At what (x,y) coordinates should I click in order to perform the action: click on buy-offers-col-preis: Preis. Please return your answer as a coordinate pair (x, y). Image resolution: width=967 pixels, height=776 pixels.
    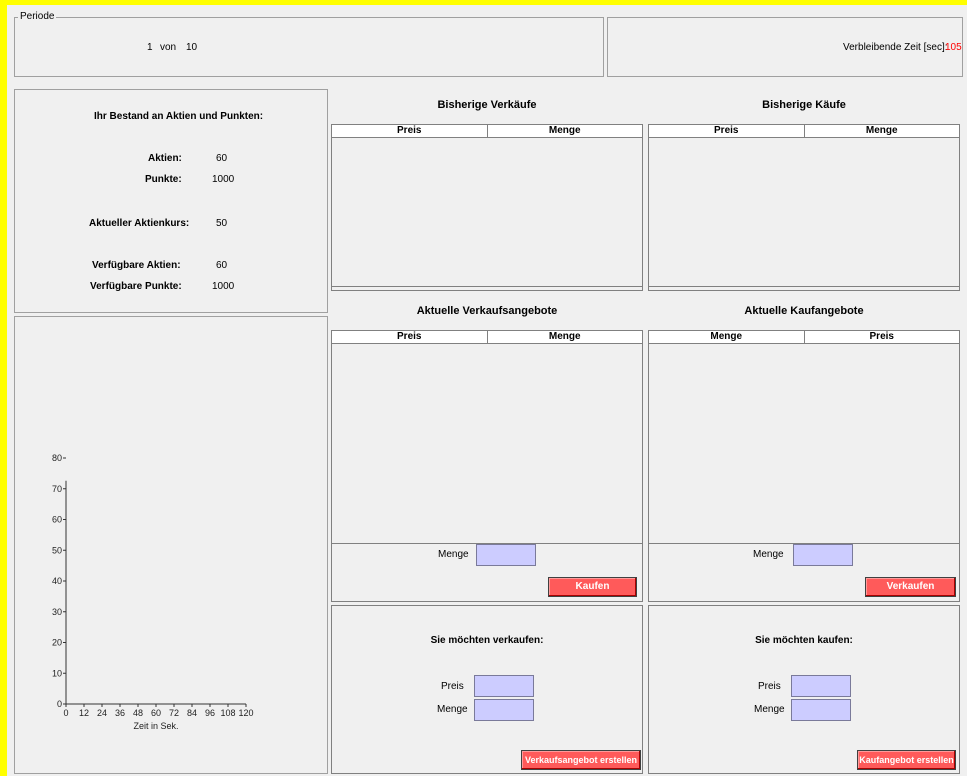
    Looking at the image, I should click on (881, 337).